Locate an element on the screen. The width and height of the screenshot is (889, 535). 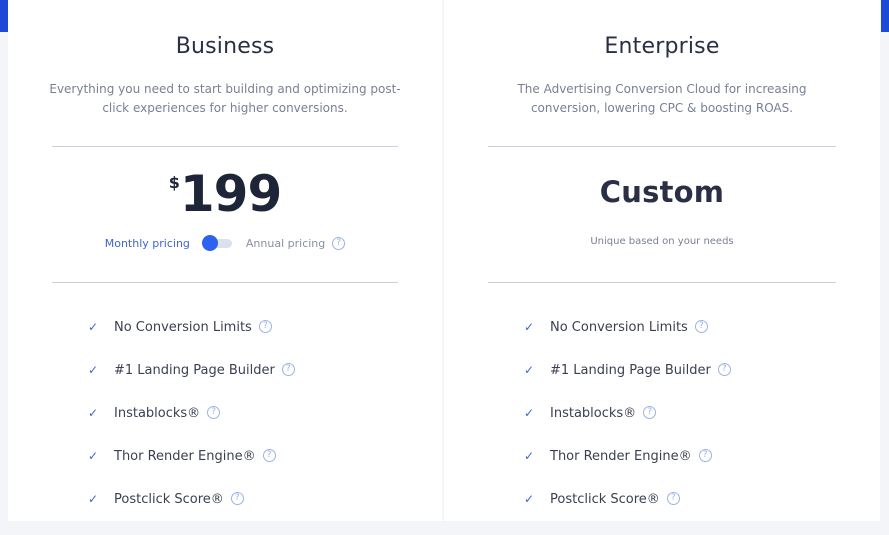
plan-price-custom: Custom is located at coordinates (662, 192).